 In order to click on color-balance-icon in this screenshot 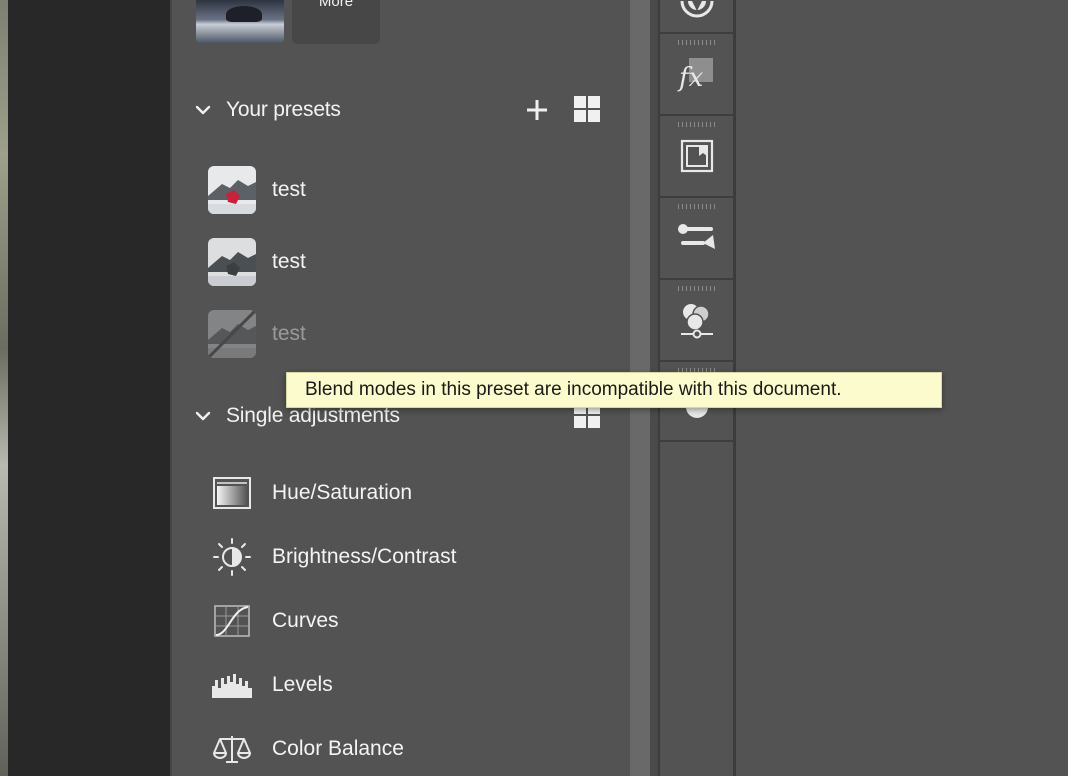, I will do `click(232, 749)`.